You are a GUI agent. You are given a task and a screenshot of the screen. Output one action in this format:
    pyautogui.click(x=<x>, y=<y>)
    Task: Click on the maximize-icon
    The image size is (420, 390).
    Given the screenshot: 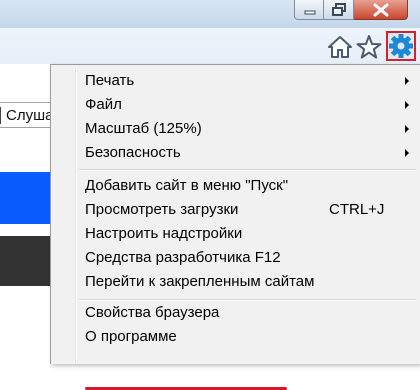 What is the action you would take?
    pyautogui.click(x=339, y=9)
    